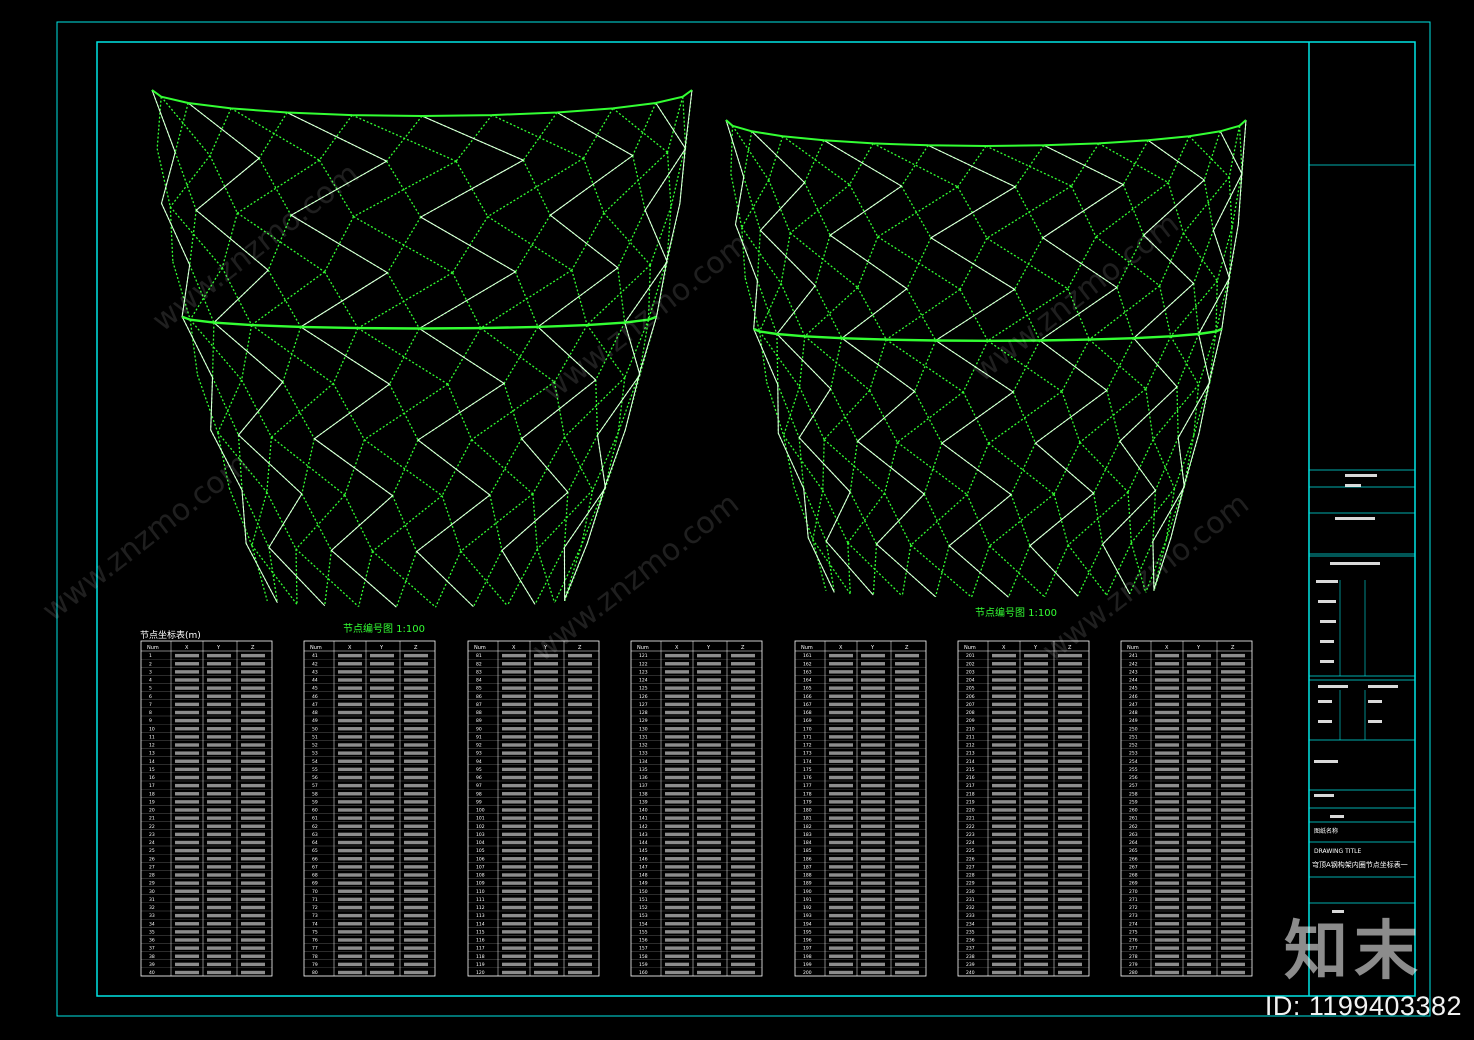  I want to click on table-row-number: 121, so click(643, 656).